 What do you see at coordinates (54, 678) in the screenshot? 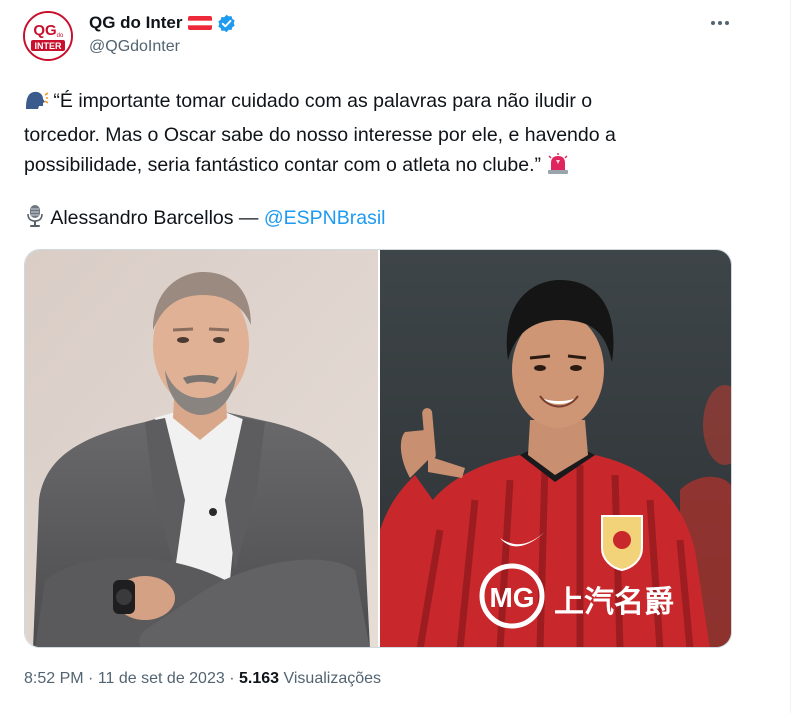
I see `tweet-time: 8:52 PM` at bounding box center [54, 678].